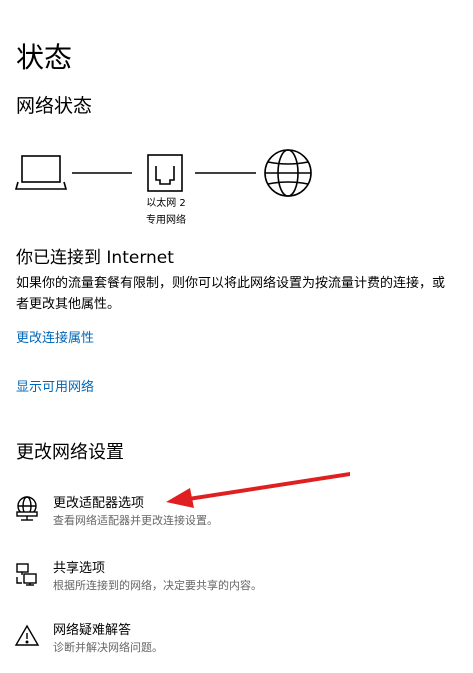  I want to click on show-available-networks-link: 显示可用网络, so click(55, 388).